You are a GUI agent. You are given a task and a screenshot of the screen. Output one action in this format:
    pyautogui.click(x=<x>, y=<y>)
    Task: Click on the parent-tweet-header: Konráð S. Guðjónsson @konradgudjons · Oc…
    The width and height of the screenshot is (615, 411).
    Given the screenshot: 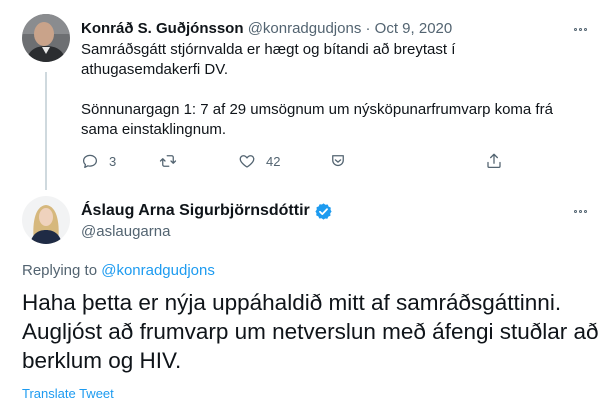 What is the action you would take?
    pyautogui.click(x=266, y=29)
    